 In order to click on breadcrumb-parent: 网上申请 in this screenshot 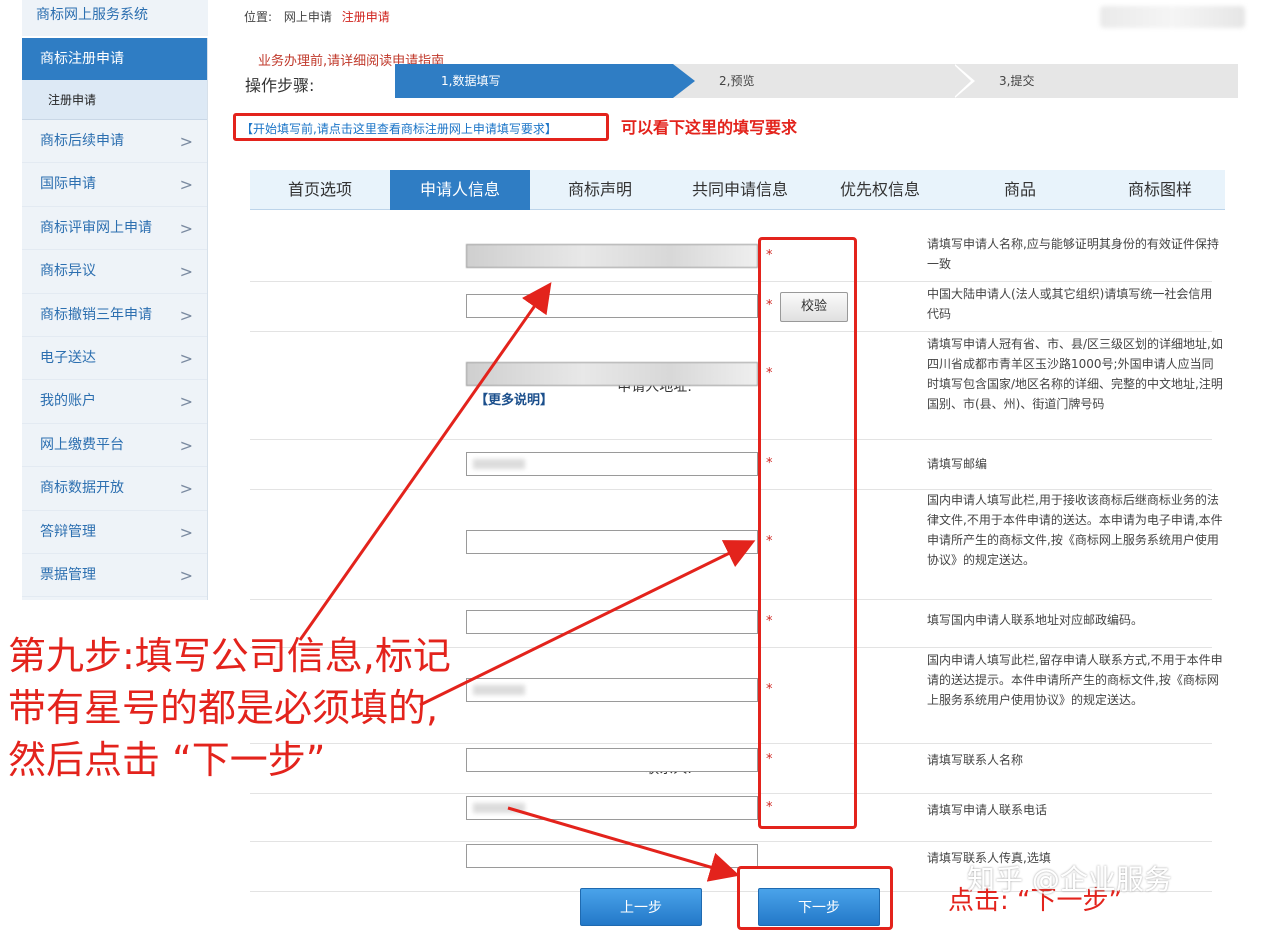, I will do `click(308, 17)`.